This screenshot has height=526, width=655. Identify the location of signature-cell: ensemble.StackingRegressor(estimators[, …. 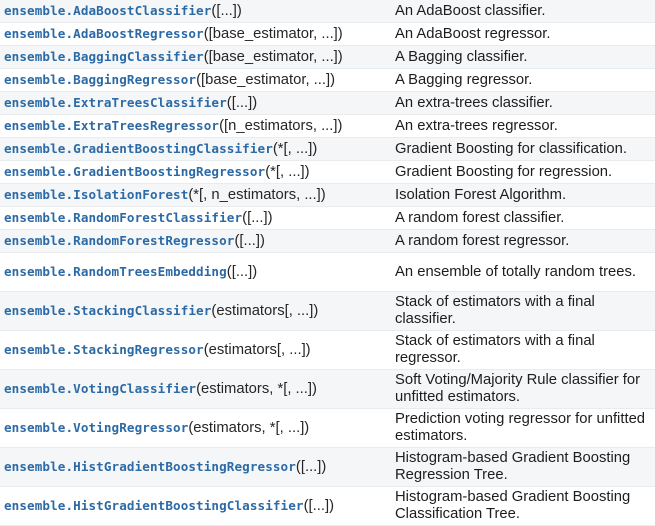
(194, 350).